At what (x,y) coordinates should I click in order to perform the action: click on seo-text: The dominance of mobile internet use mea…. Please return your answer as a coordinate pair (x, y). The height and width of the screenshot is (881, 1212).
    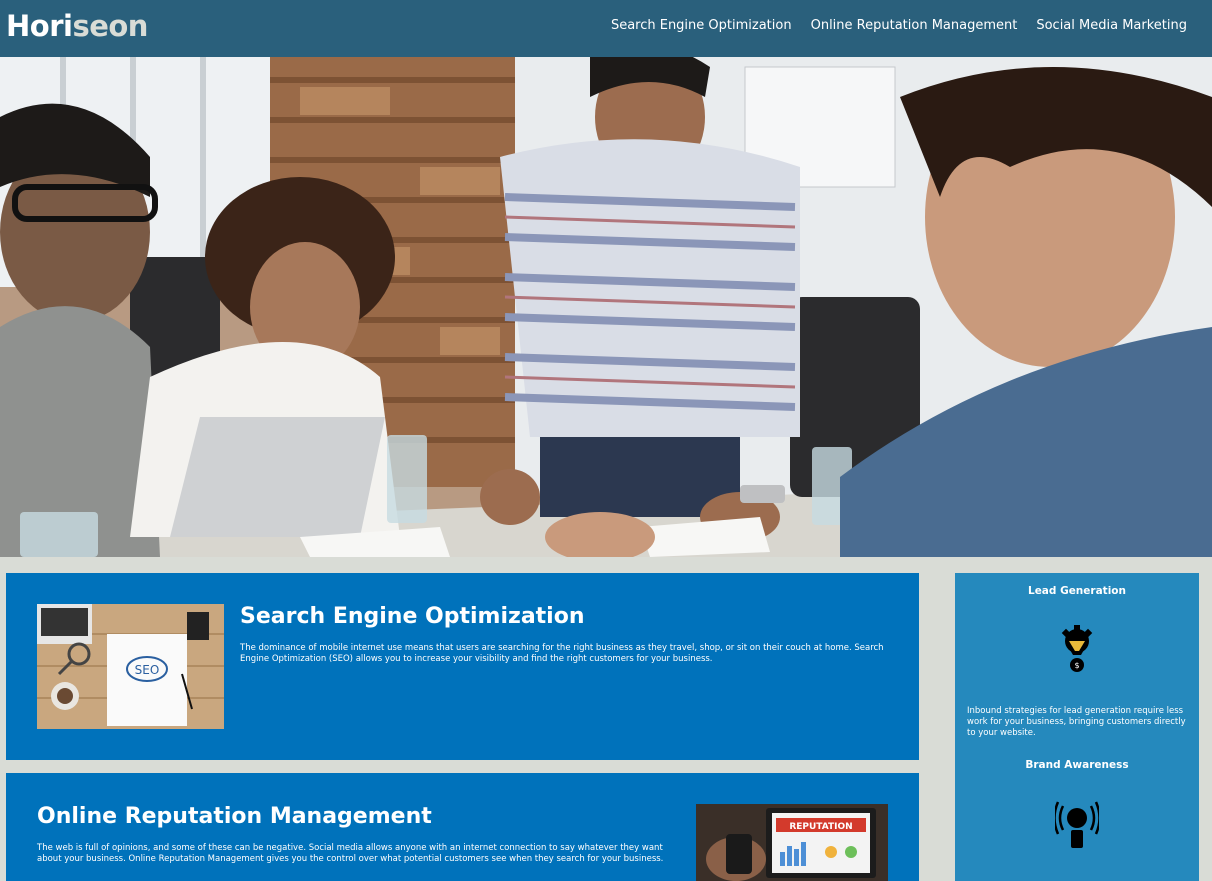
    Looking at the image, I should click on (562, 653).